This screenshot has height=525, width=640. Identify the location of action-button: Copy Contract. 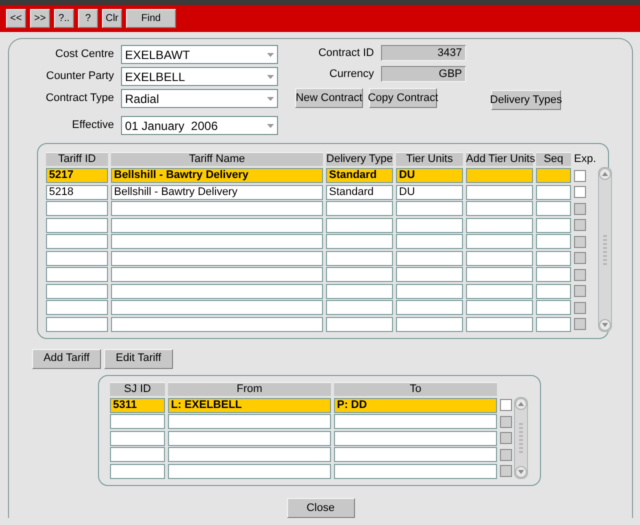
(403, 98).